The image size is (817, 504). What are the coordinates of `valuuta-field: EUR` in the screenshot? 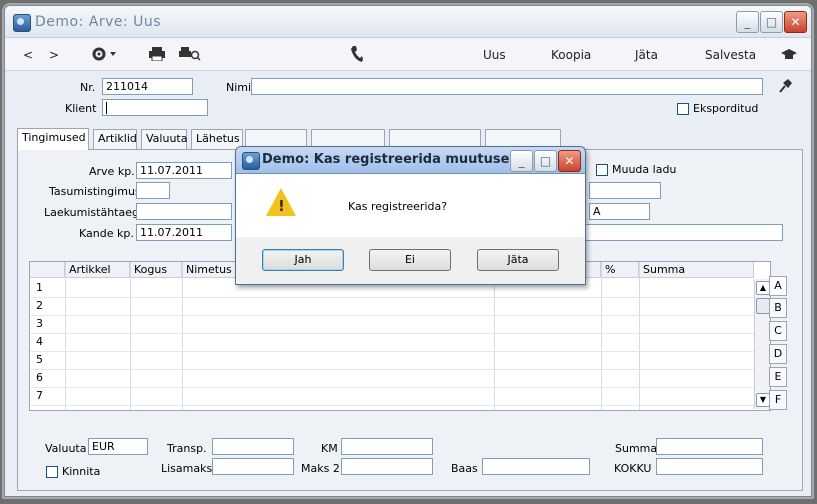 It's located at (118, 446).